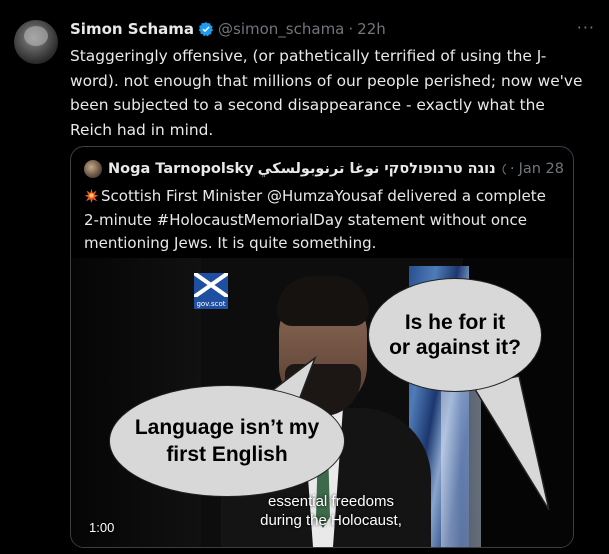 The height and width of the screenshot is (554, 609). Describe the element at coordinates (331, 520) in the screenshot. I see `subtitle-line-2: during the Holocaust,` at that location.